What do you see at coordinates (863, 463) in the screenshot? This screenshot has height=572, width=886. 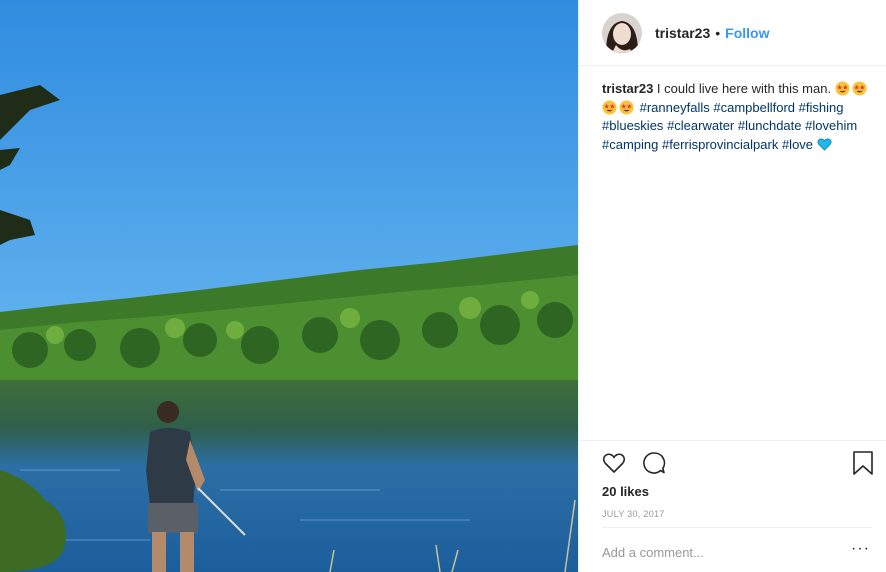 I see `bookmark-icon` at bounding box center [863, 463].